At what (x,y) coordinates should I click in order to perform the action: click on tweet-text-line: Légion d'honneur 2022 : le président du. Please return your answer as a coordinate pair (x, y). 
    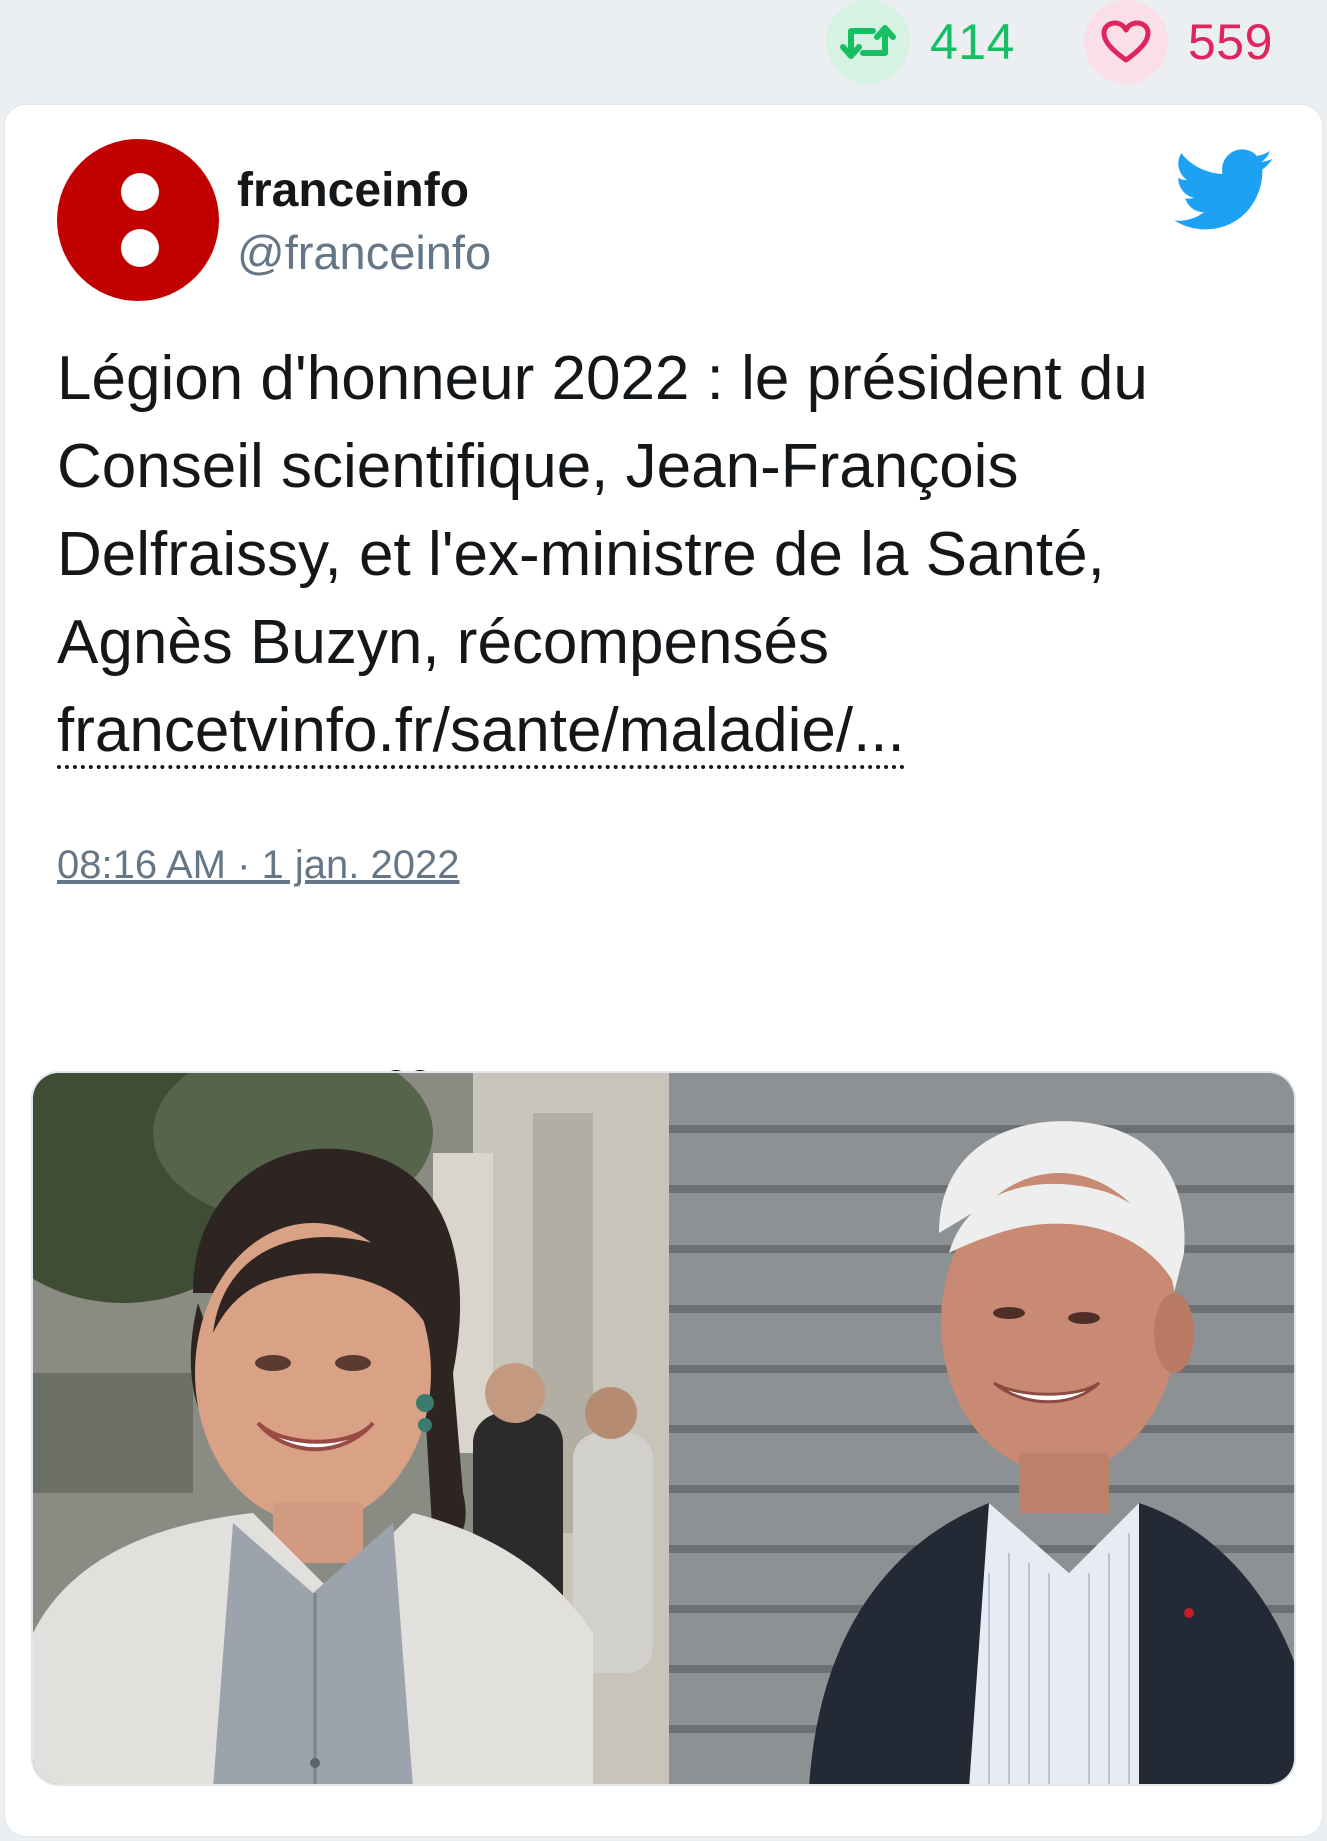
    Looking at the image, I should click on (602, 378).